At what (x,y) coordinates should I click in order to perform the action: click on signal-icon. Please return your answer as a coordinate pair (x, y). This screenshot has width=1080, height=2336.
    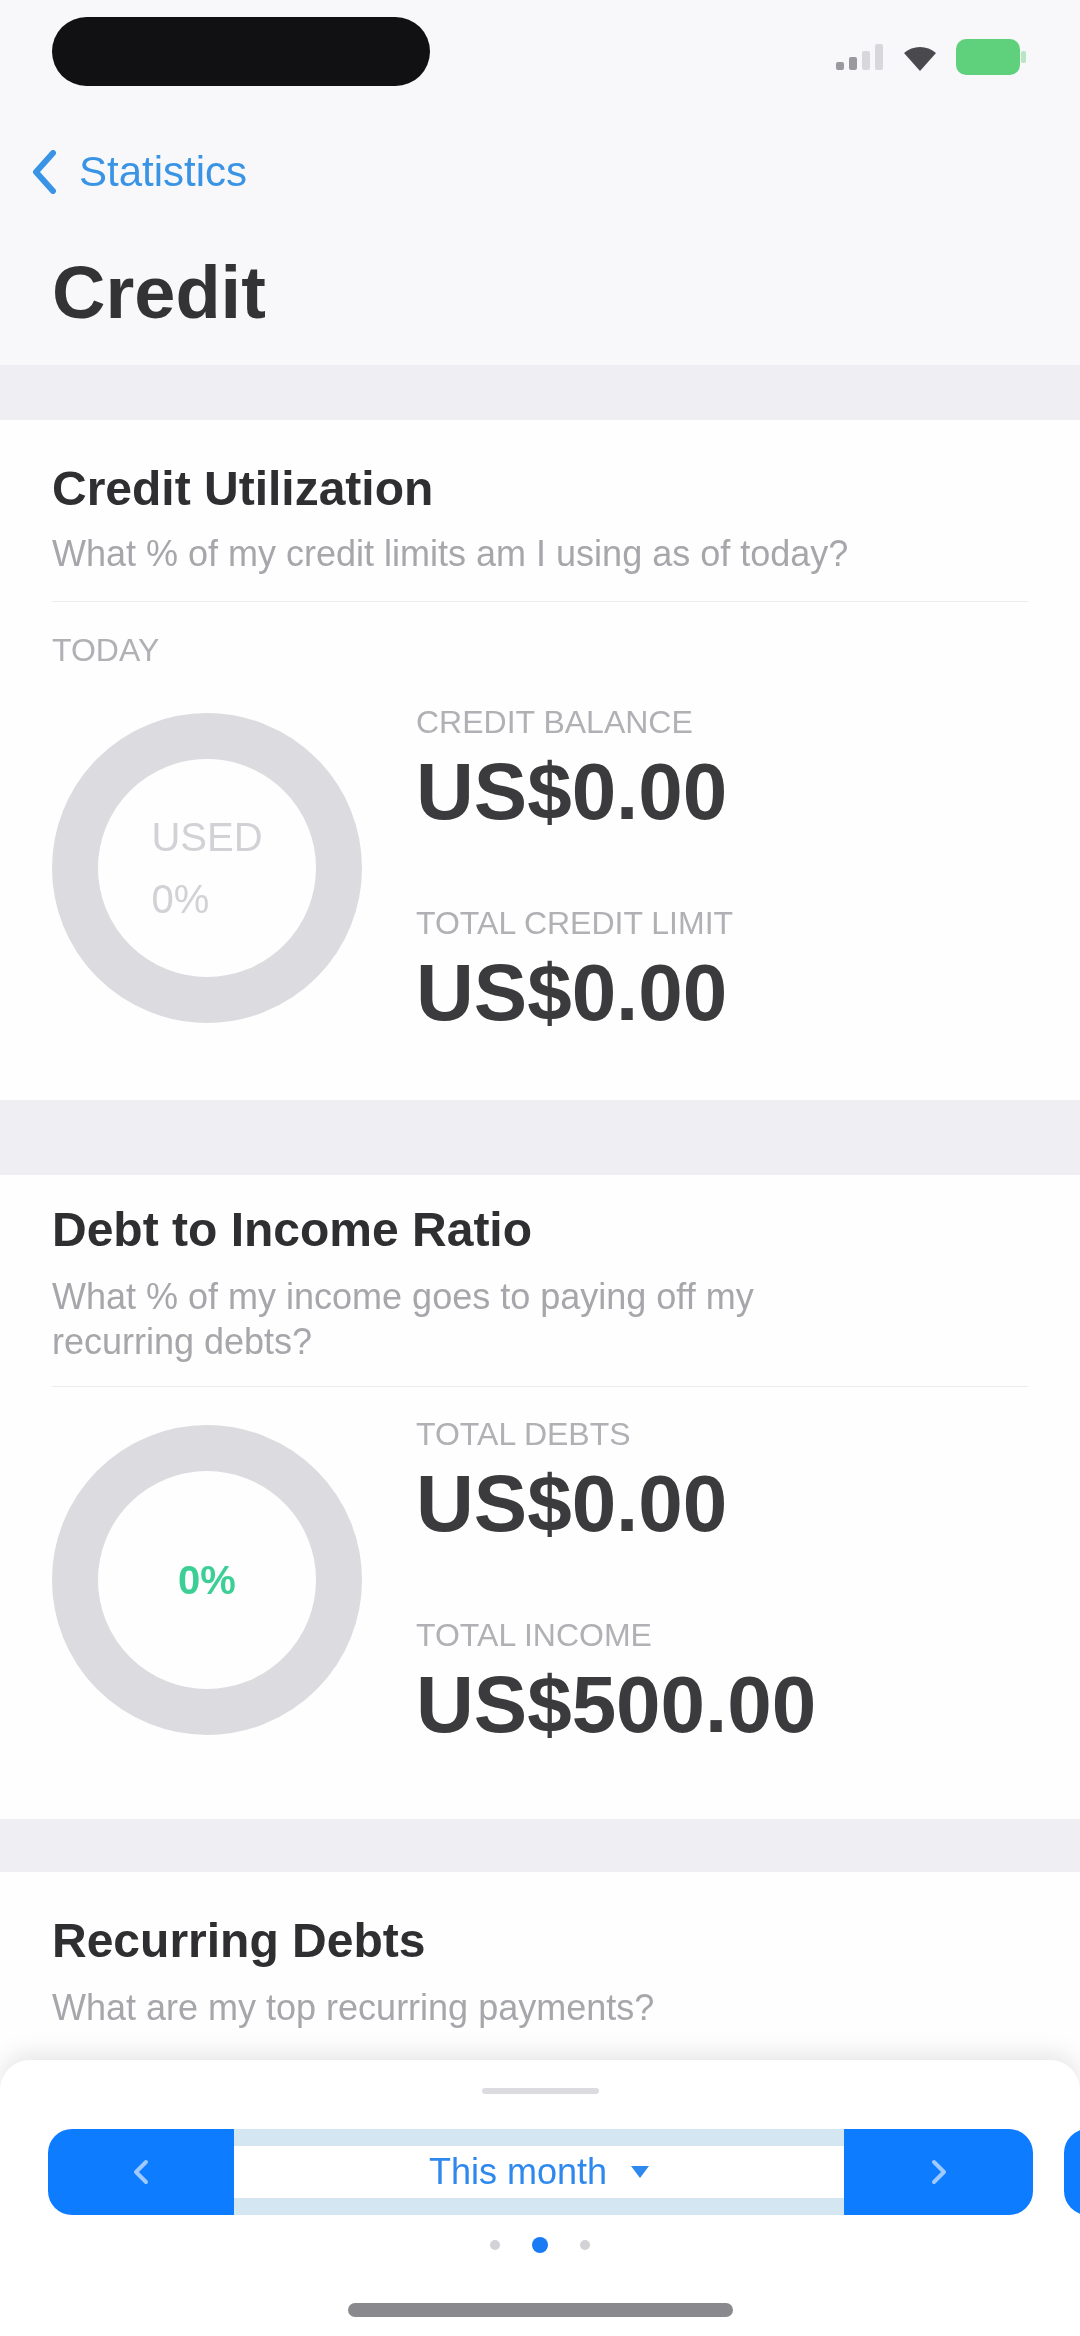
    Looking at the image, I should click on (860, 57).